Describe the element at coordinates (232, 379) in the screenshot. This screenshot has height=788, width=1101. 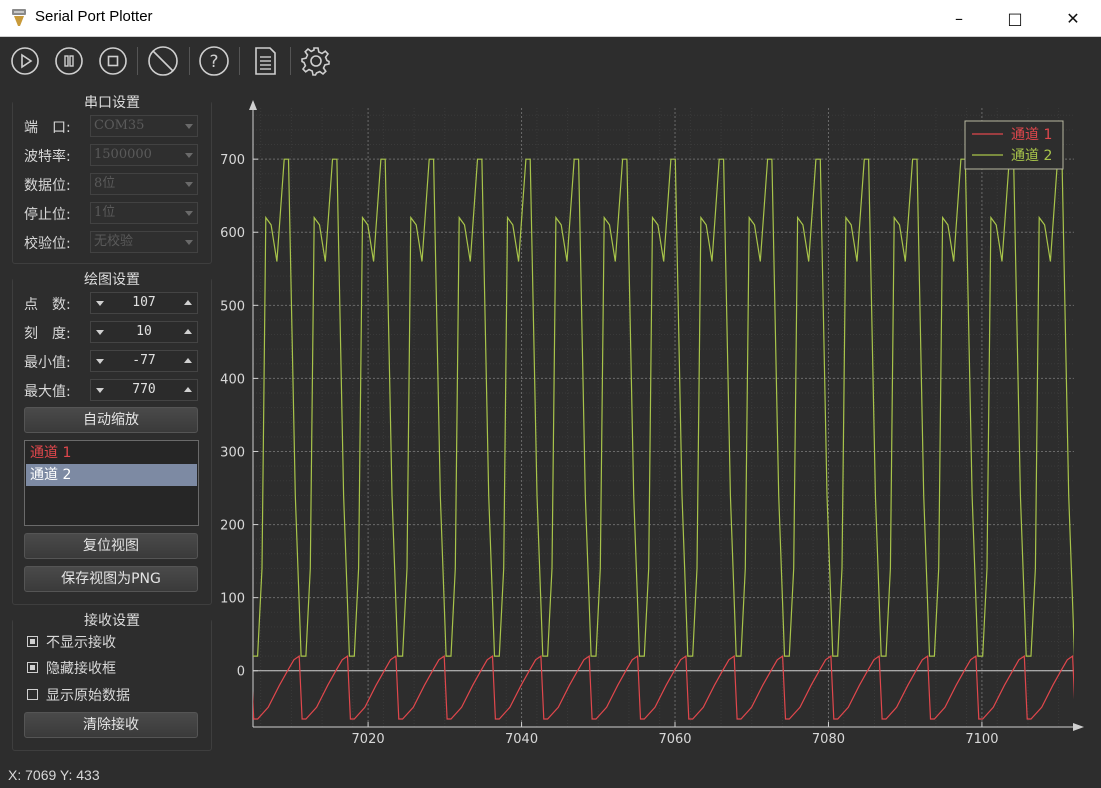
I see `y-tick-label: 400` at that location.